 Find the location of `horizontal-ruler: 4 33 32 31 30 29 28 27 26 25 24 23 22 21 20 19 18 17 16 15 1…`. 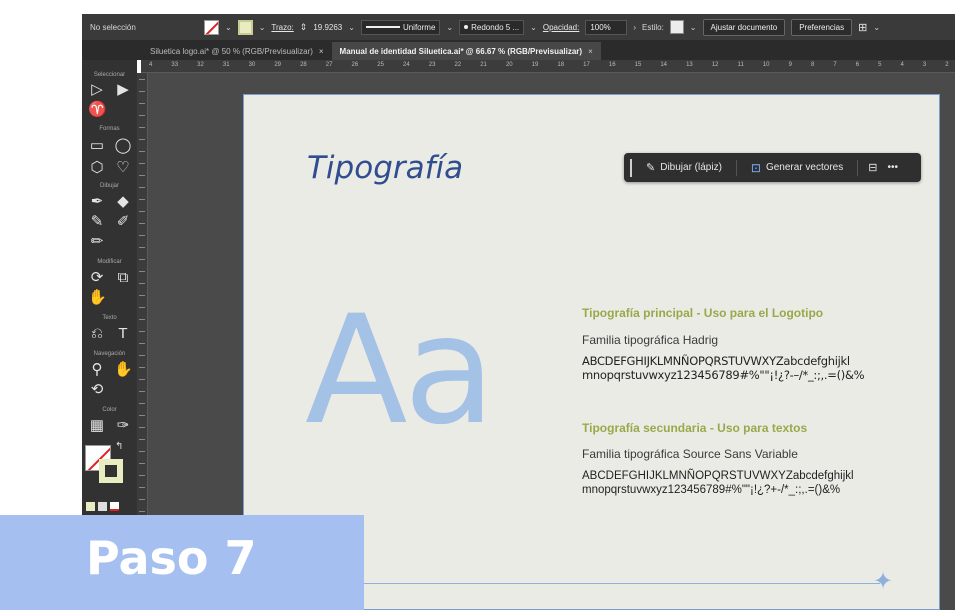

horizontal-ruler: 4 33 32 31 30 29 28 27 26 25 24 23 22 21 20 19 18 17 16 15 1… is located at coordinates (548, 66).